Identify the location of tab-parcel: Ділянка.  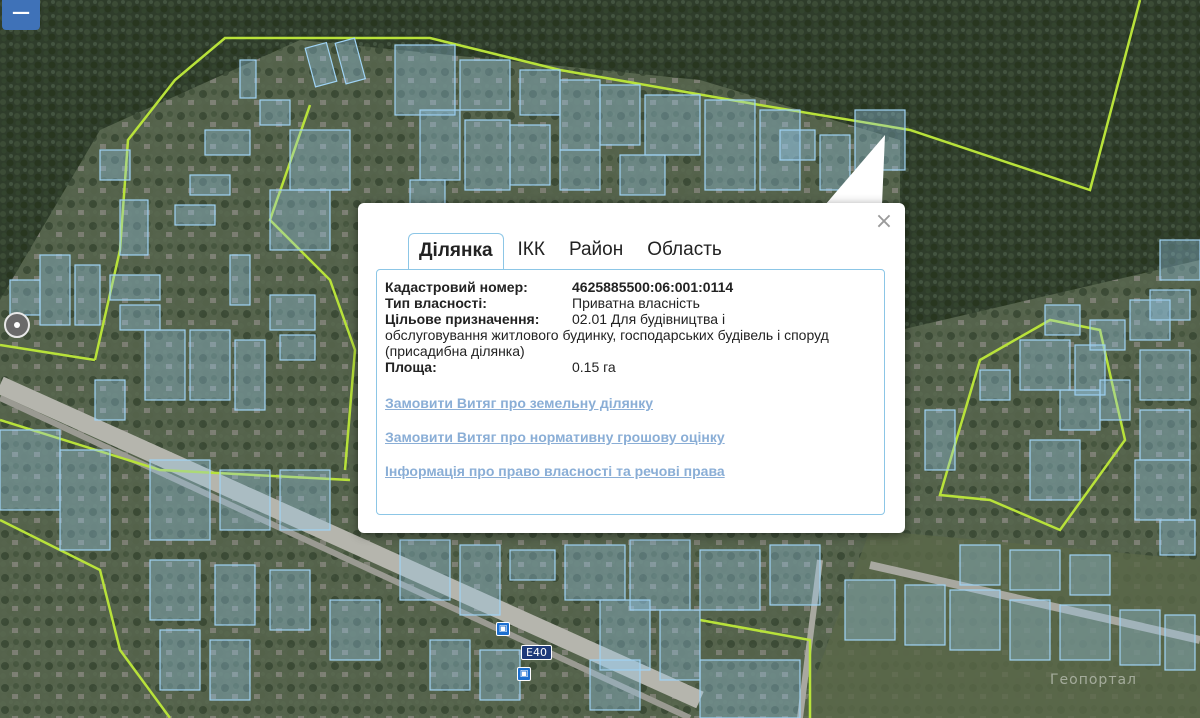
(456, 251).